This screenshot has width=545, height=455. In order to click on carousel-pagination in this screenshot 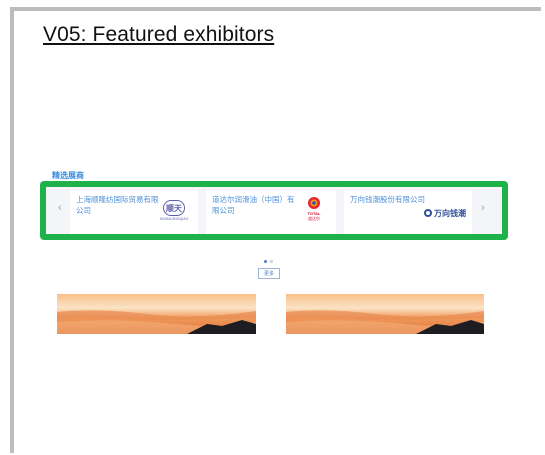, I will do `click(268, 261)`.